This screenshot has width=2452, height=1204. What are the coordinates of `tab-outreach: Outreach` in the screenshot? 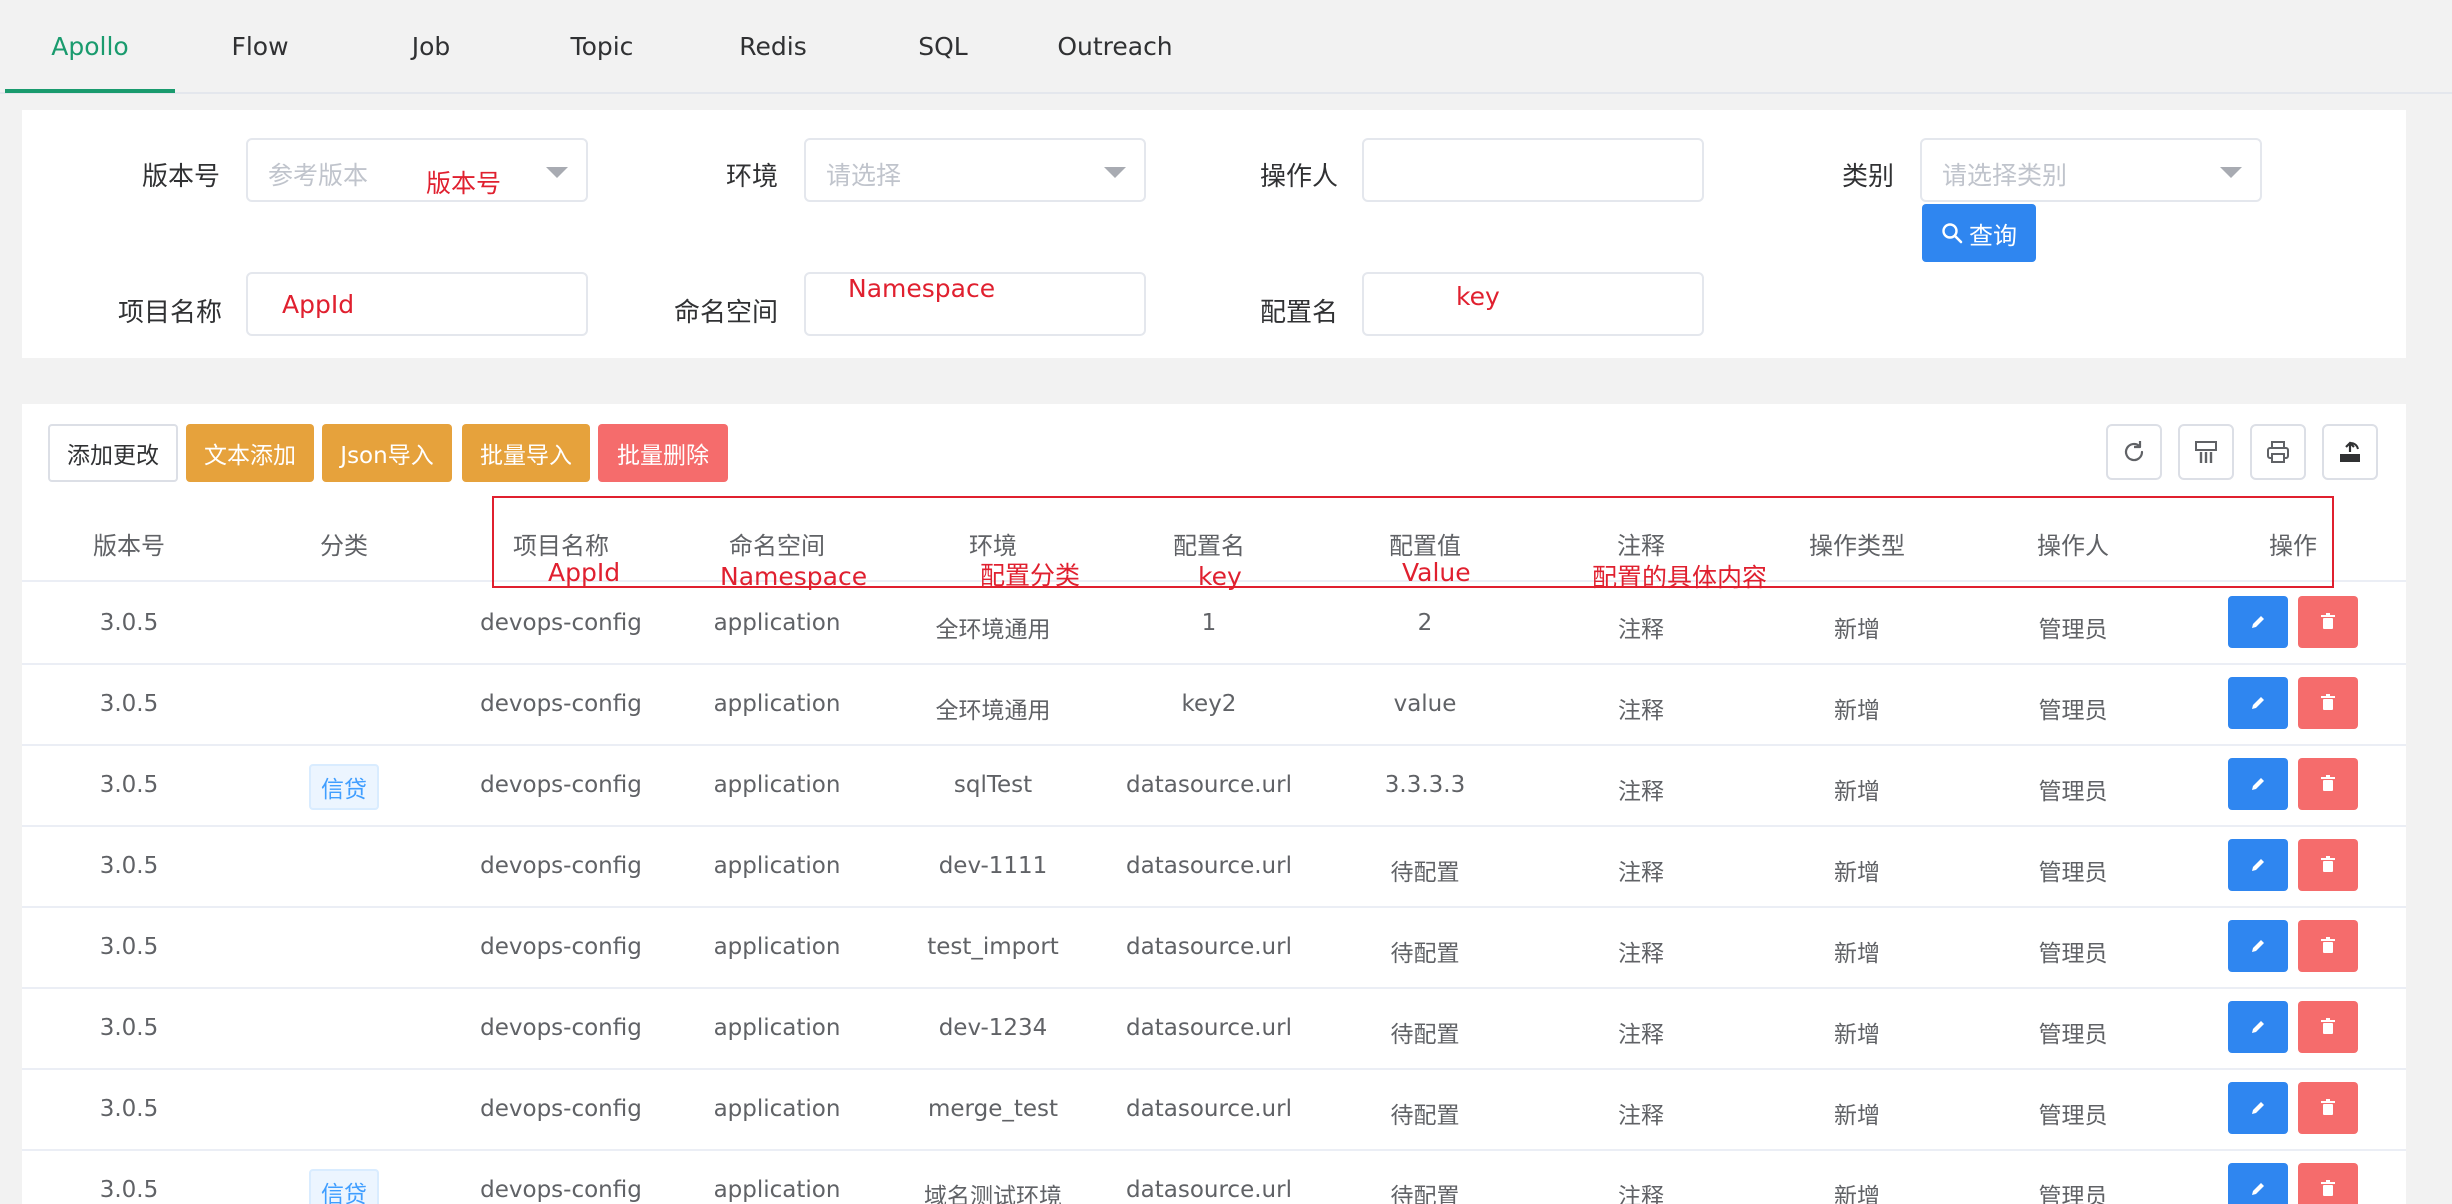 It's located at (1115, 46).